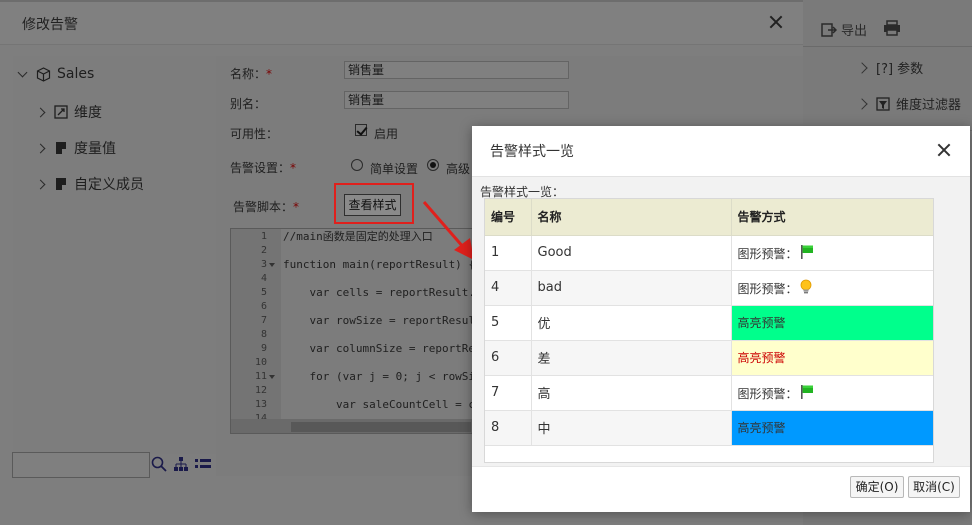 The image size is (972, 525). Describe the element at coordinates (379, 376) in the screenshot. I see `code-line: for (var j = 0; j < rowSi` at that location.